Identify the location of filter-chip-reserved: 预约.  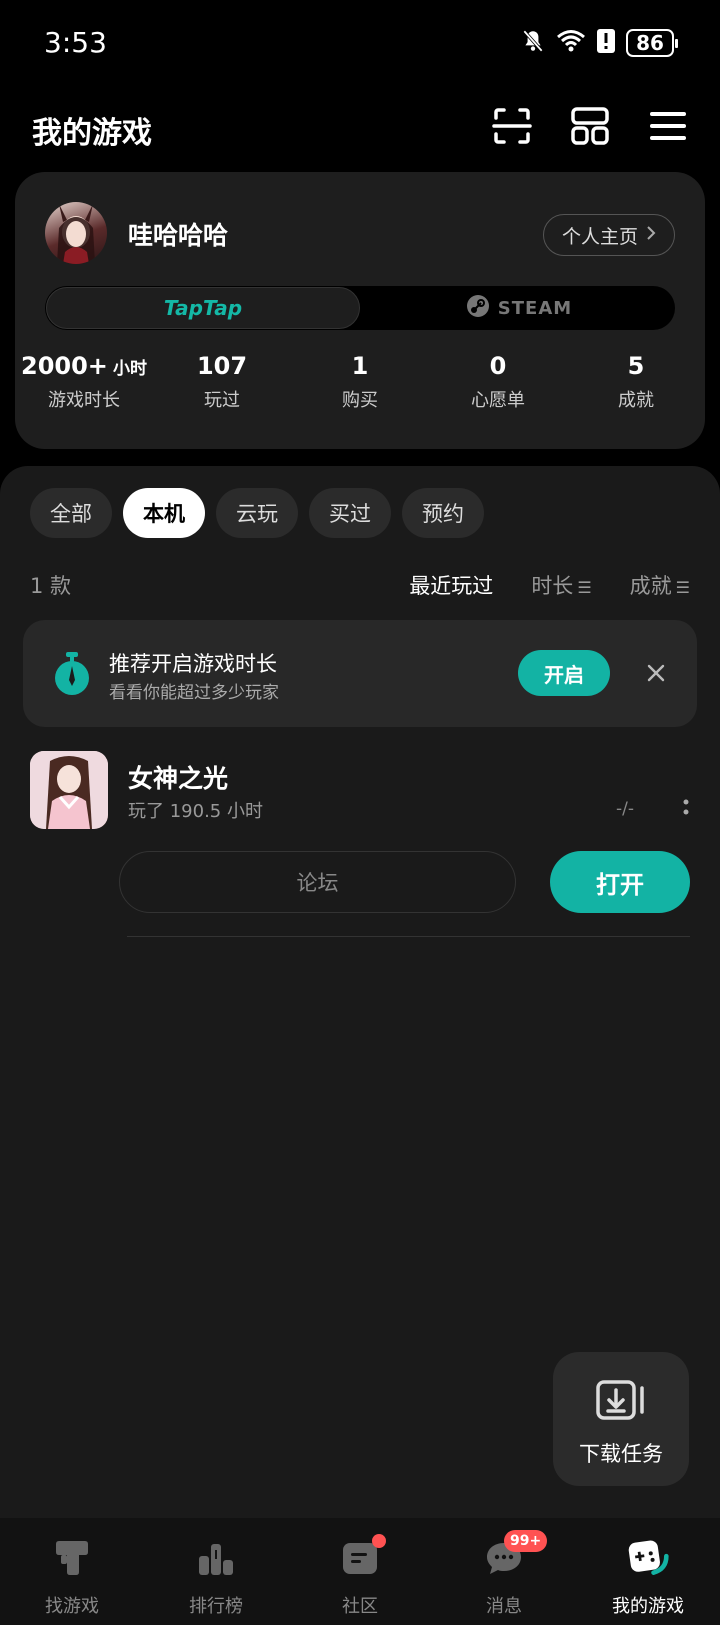
(443, 513).